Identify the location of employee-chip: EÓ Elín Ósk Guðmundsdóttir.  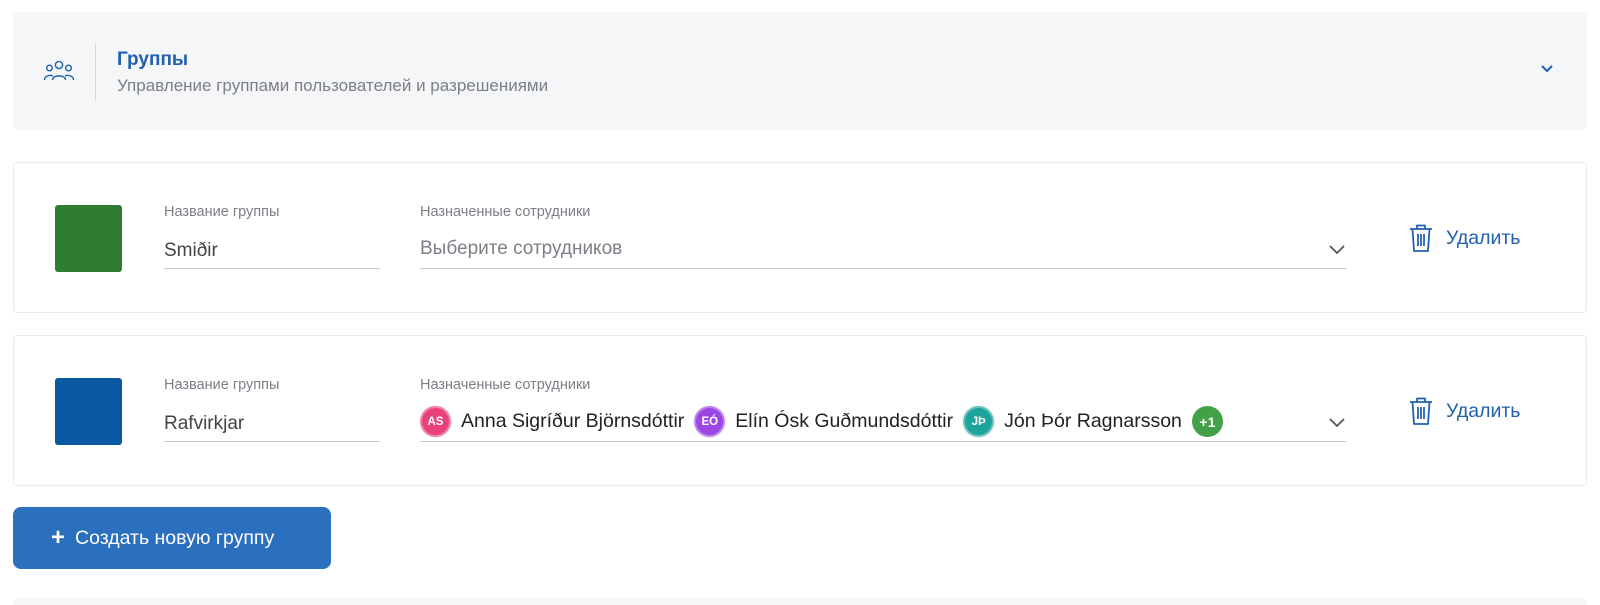
(823, 421).